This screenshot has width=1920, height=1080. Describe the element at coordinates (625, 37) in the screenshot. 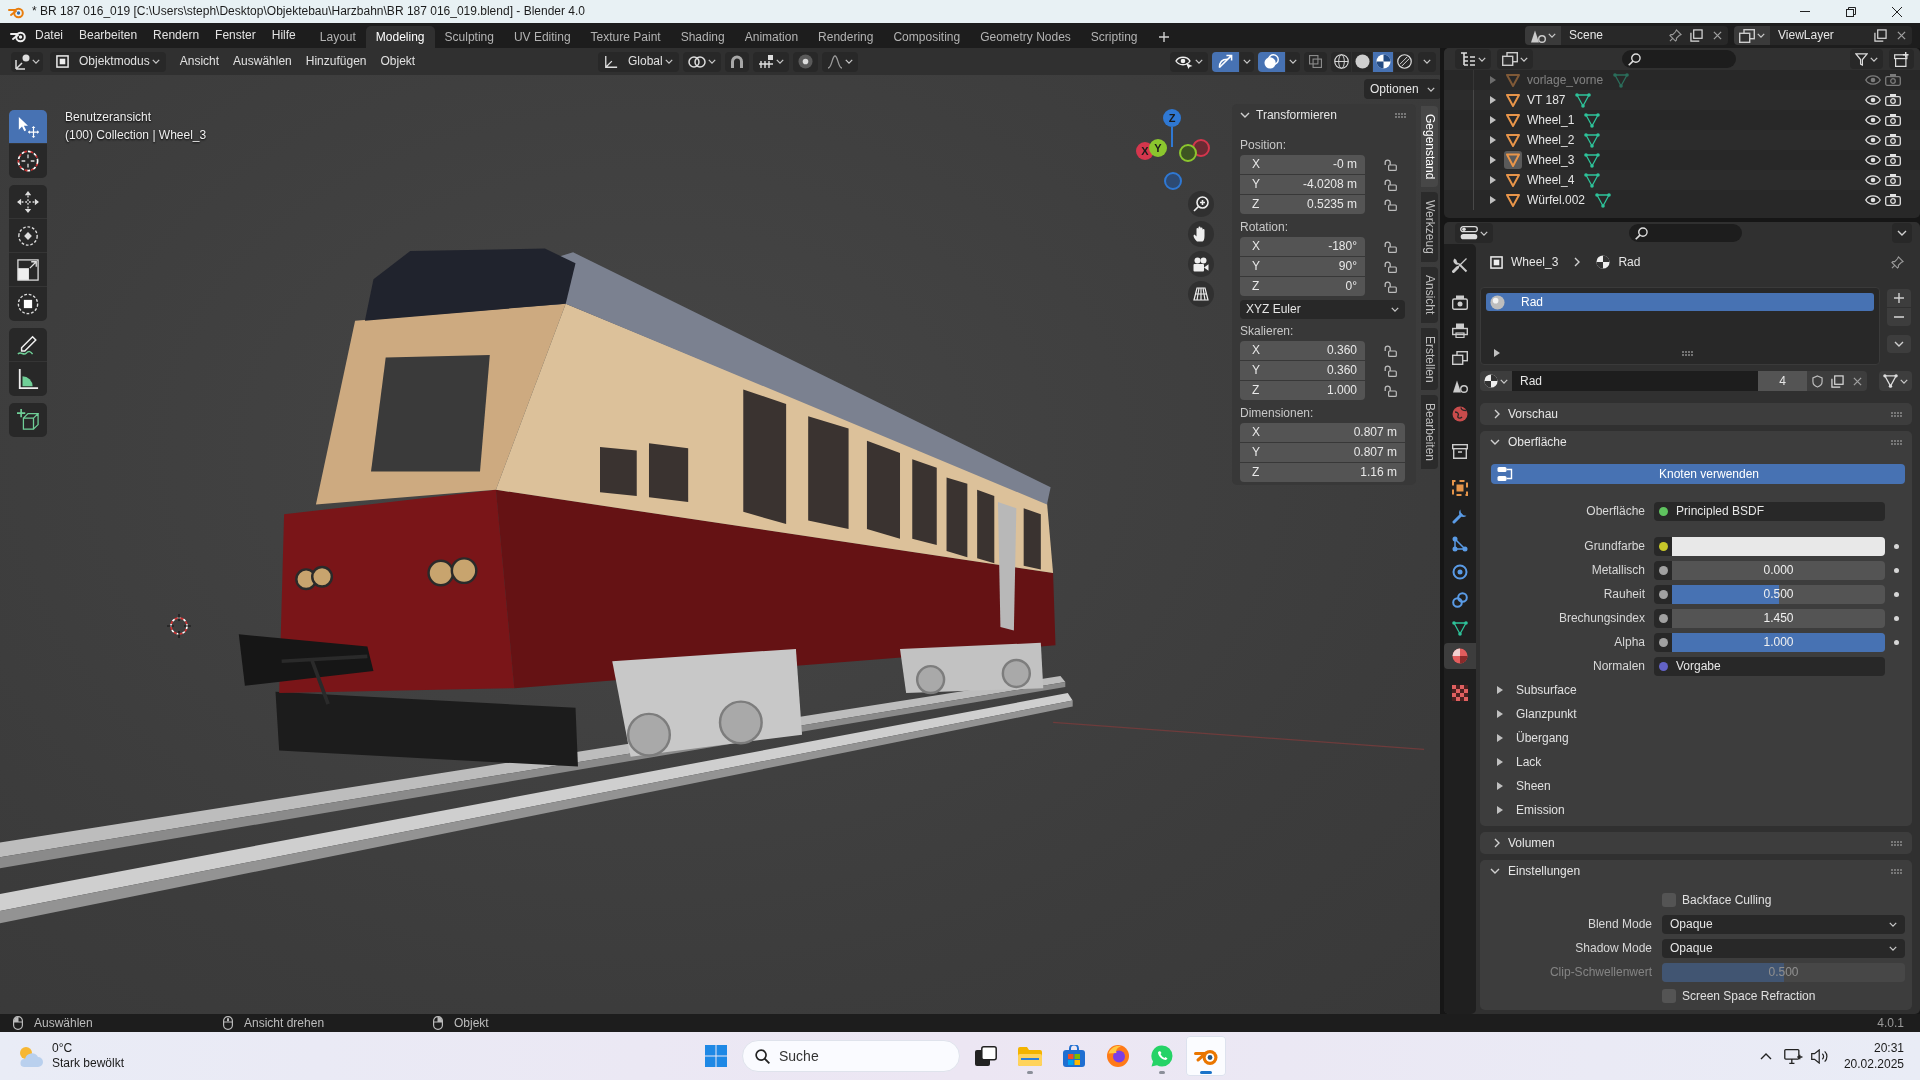

I see `workspace-tab: Texture Paint` at that location.